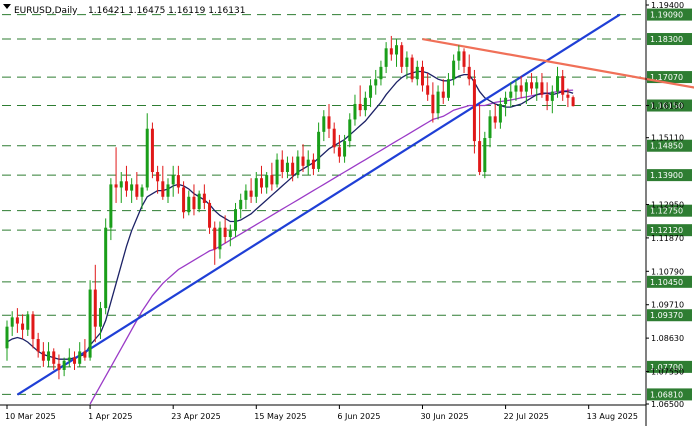  I want to click on level-price-label: 1.19090, so click(666, 15).